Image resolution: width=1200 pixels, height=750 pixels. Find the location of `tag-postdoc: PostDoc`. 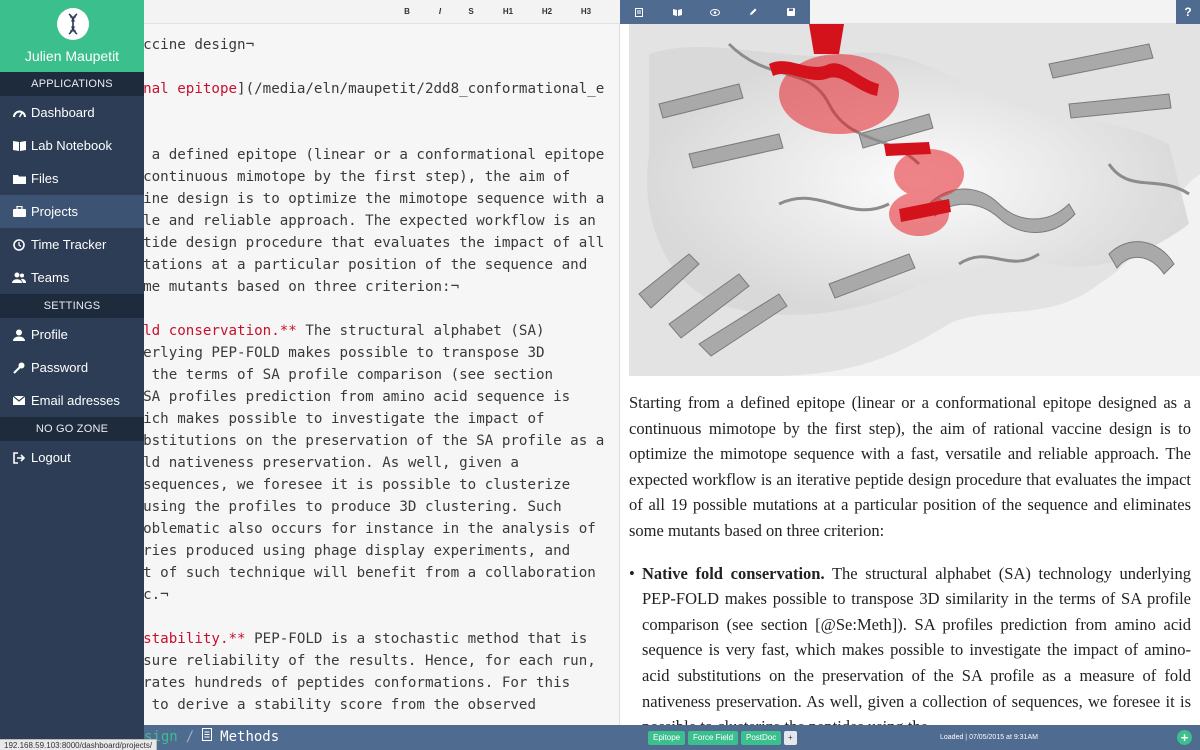

tag-postdoc: PostDoc is located at coordinates (761, 738).